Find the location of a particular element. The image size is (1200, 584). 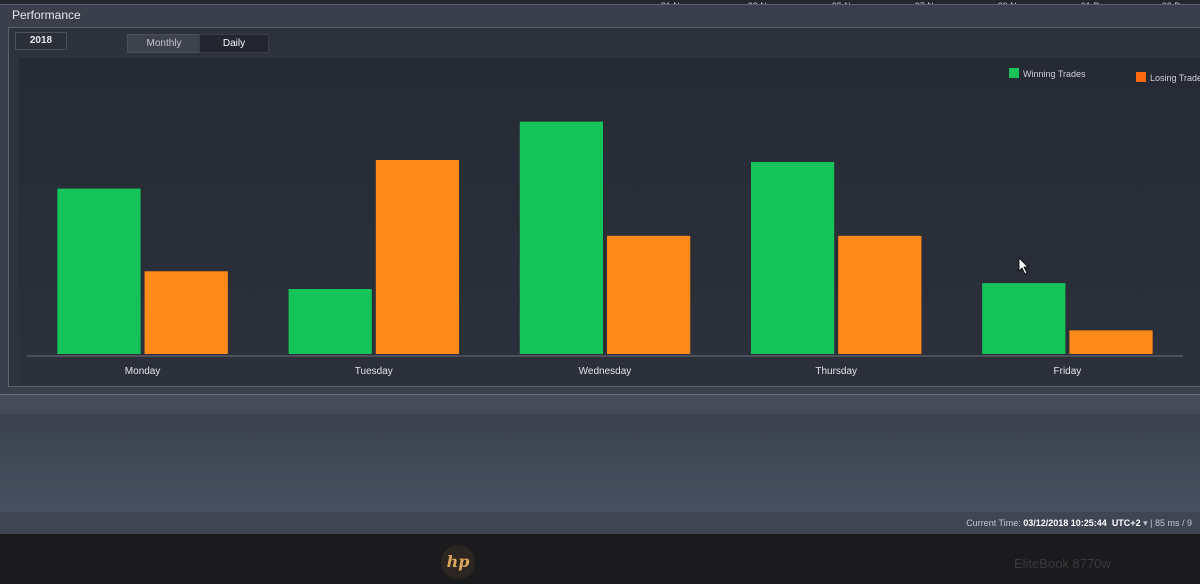

bar-losing-thursday is located at coordinates (880, 294).